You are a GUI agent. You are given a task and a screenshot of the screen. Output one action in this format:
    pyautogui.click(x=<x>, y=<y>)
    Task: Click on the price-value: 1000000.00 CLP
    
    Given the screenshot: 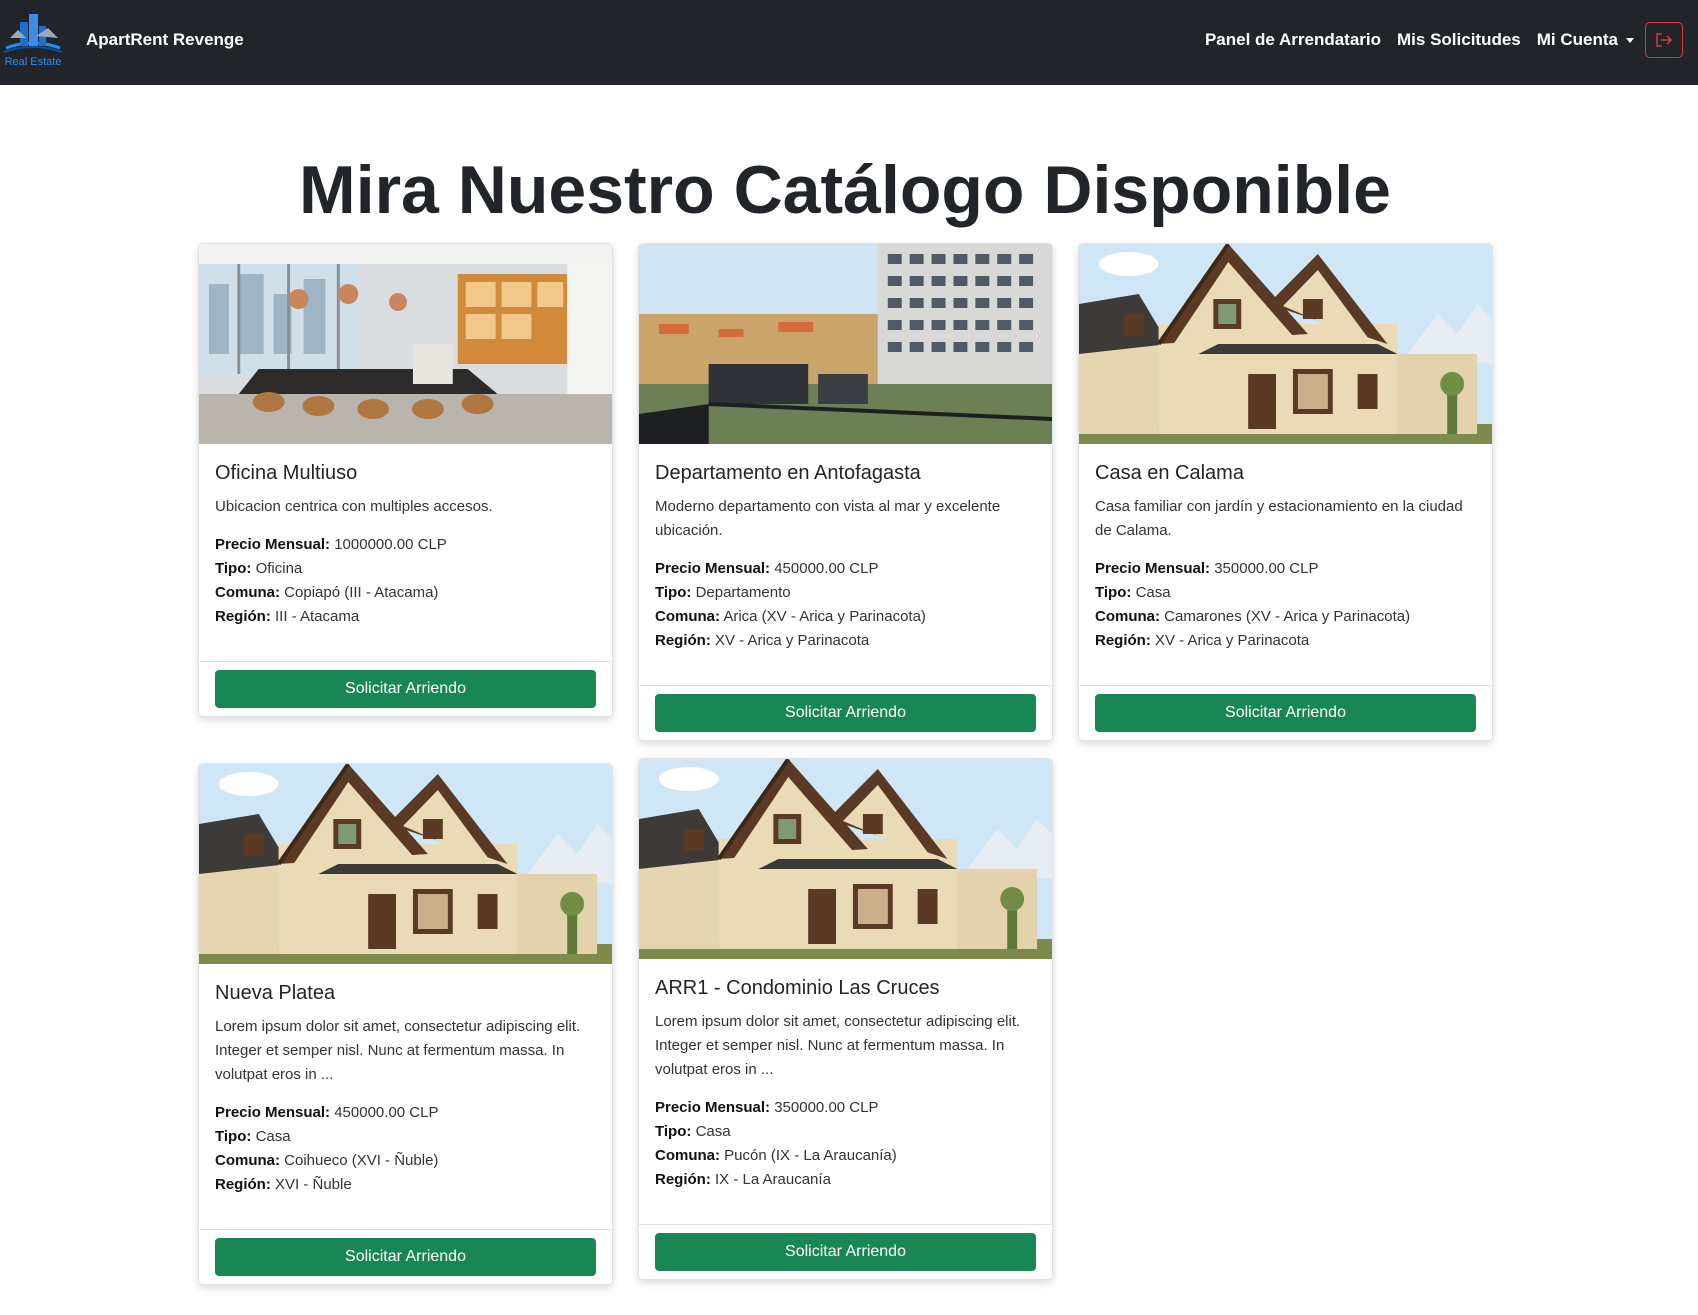 What is the action you would take?
    pyautogui.click(x=390, y=544)
    